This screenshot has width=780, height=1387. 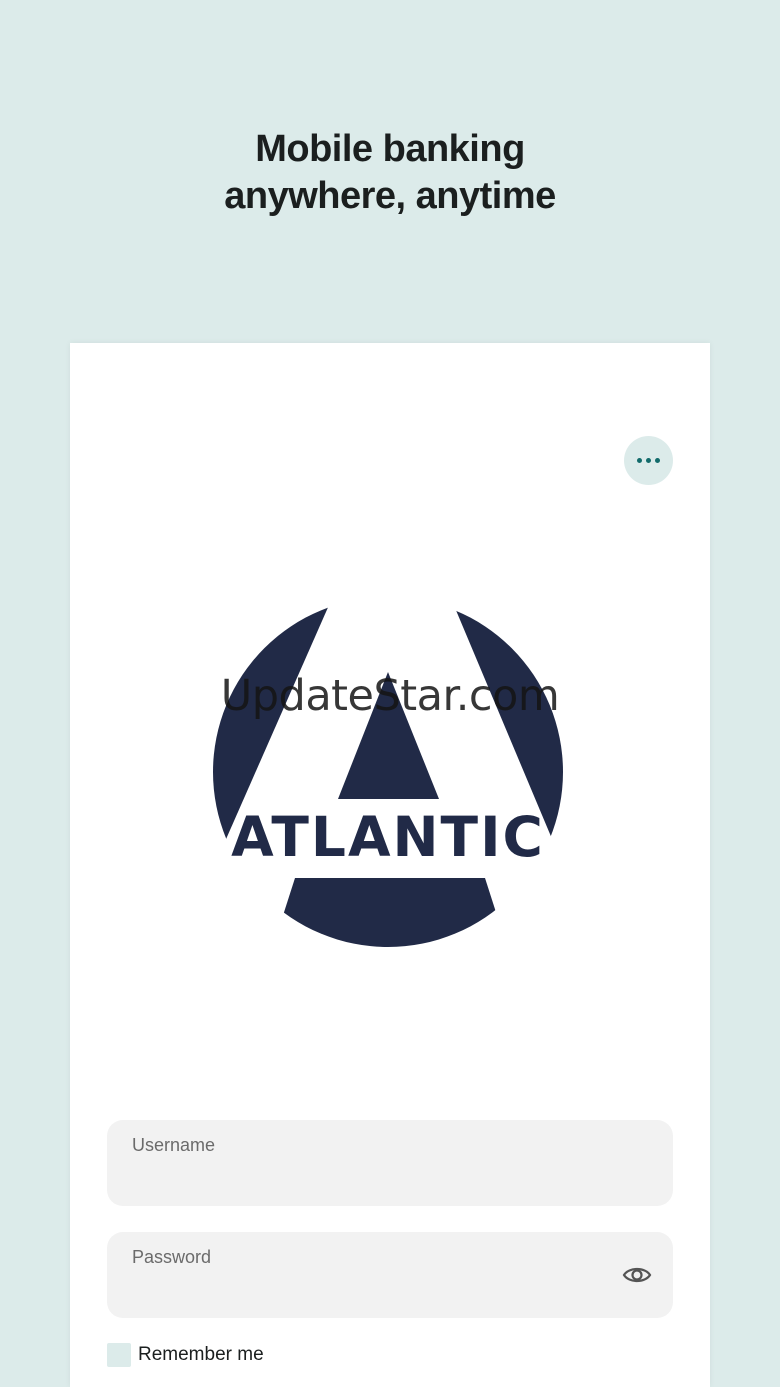 What do you see at coordinates (637, 1275) in the screenshot?
I see `eye-icon` at bounding box center [637, 1275].